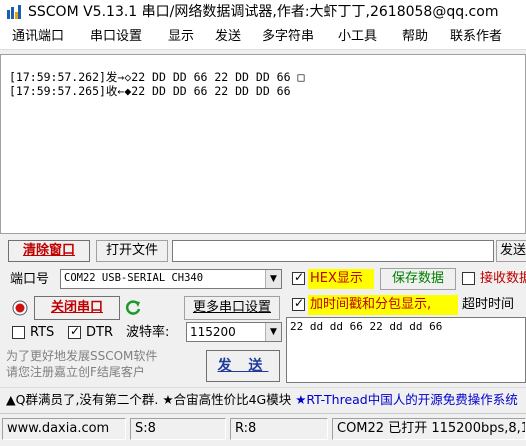 The image size is (526, 446). I want to click on promo-text: 为了更好地发展SSCOM软件 请您注册嘉立创F结尾客户, so click(101, 364).